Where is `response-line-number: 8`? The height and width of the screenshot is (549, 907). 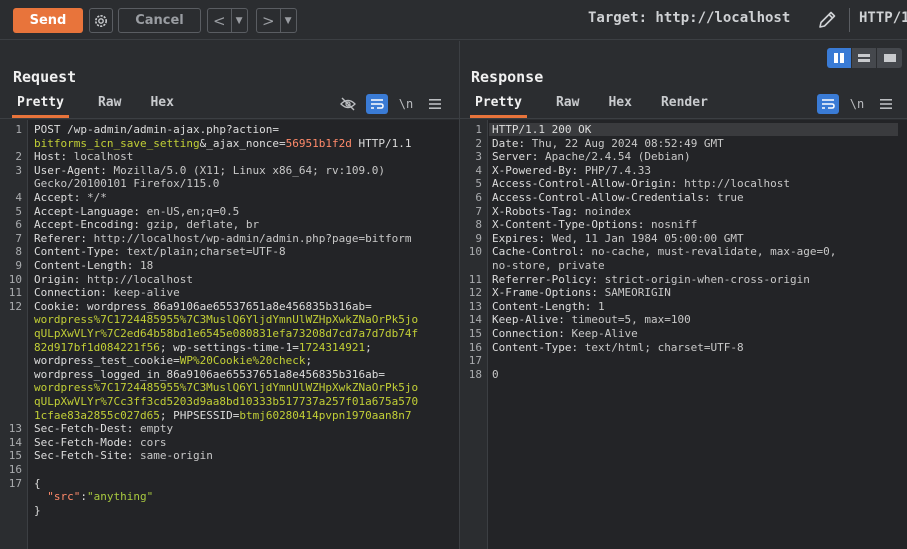 response-line-number: 8 is located at coordinates (478, 225).